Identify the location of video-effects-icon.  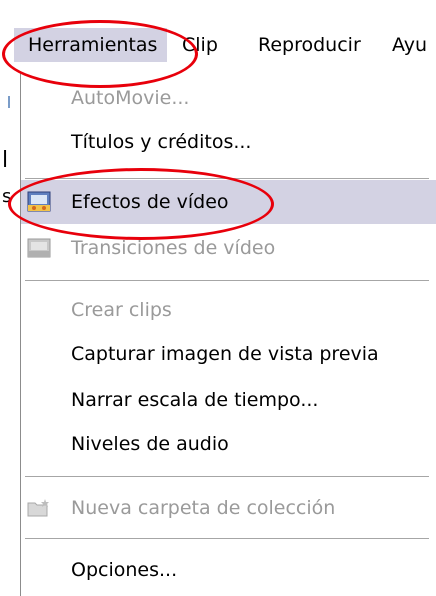
(39, 202).